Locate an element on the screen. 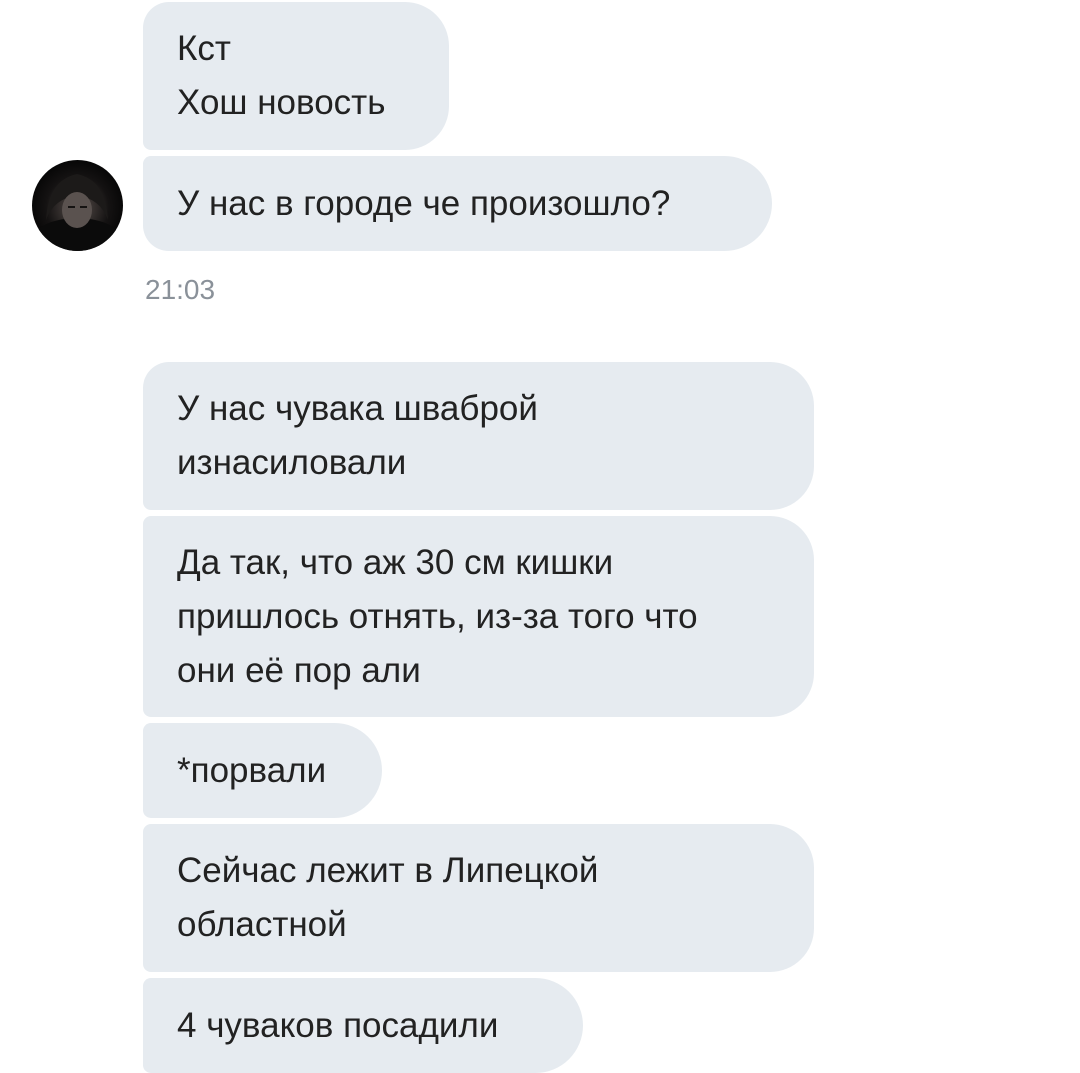  message-bubble: 4 чуваков посадили is located at coordinates (363, 1025).